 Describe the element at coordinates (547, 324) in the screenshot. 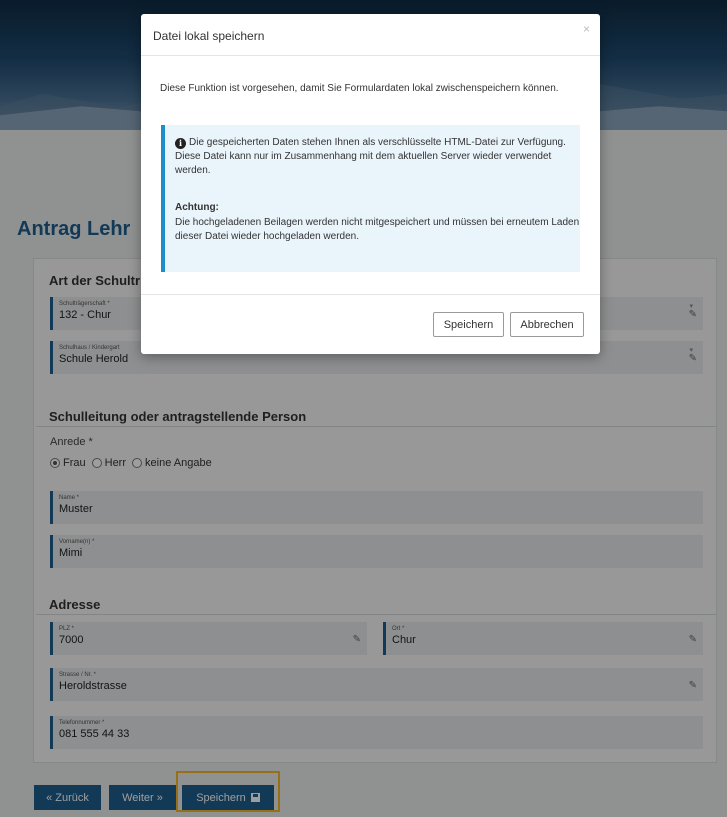

I see `modal-cancel-button: Abbrechen` at that location.